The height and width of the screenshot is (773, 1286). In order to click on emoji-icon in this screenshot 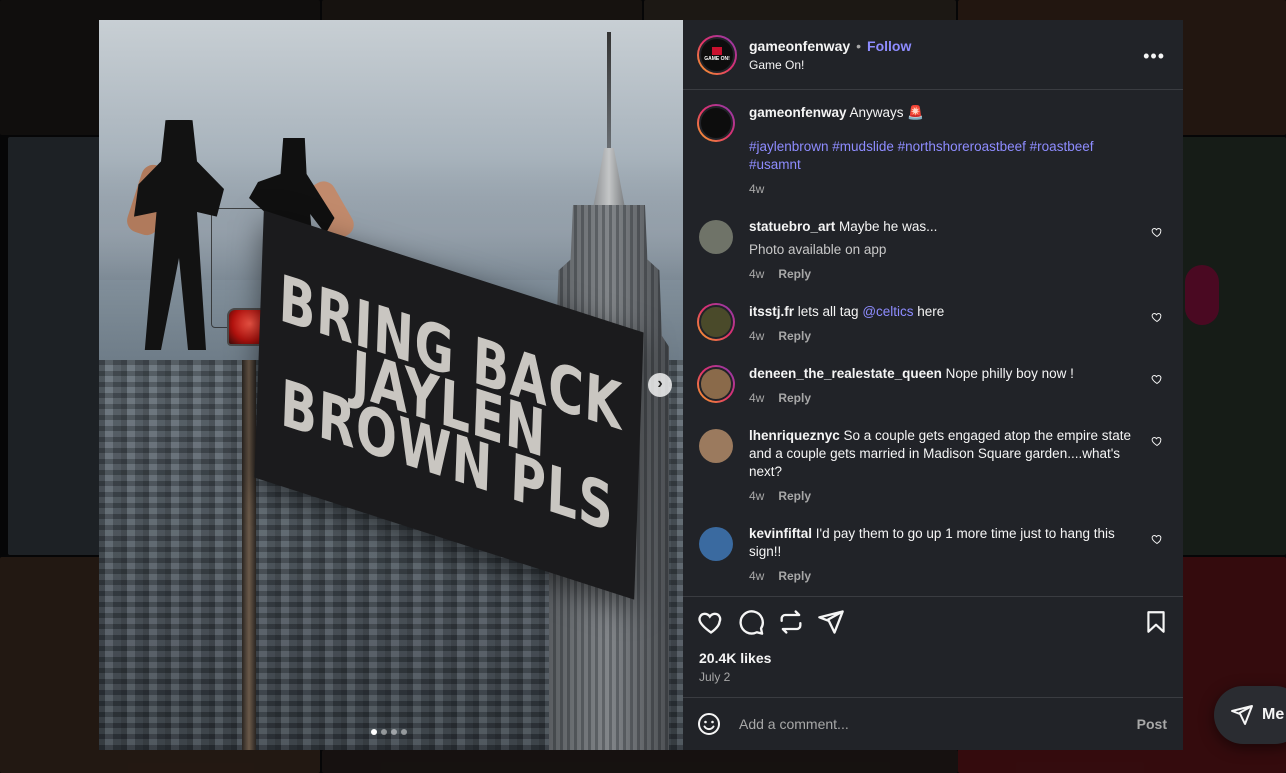, I will do `click(709, 724)`.